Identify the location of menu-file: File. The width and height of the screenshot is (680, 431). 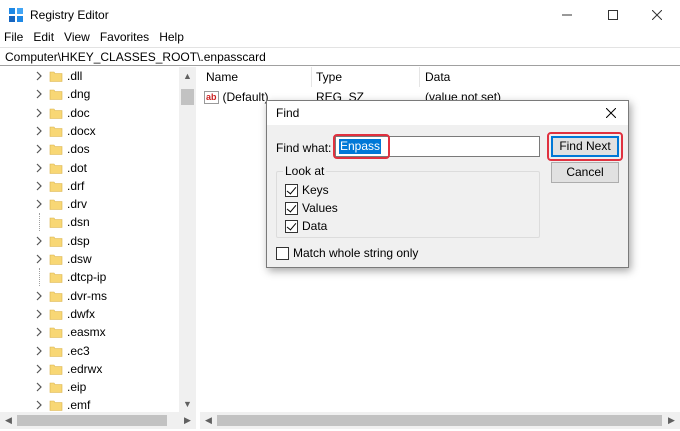
(14, 37).